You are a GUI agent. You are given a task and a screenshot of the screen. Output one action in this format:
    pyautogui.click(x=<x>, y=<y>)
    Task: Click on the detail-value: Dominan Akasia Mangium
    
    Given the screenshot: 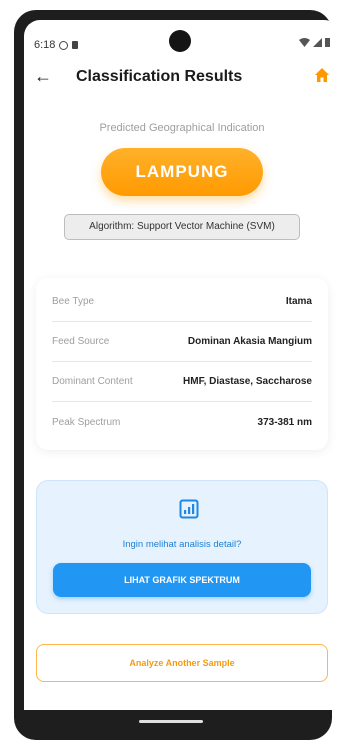 What is the action you would take?
    pyautogui.click(x=249, y=341)
    